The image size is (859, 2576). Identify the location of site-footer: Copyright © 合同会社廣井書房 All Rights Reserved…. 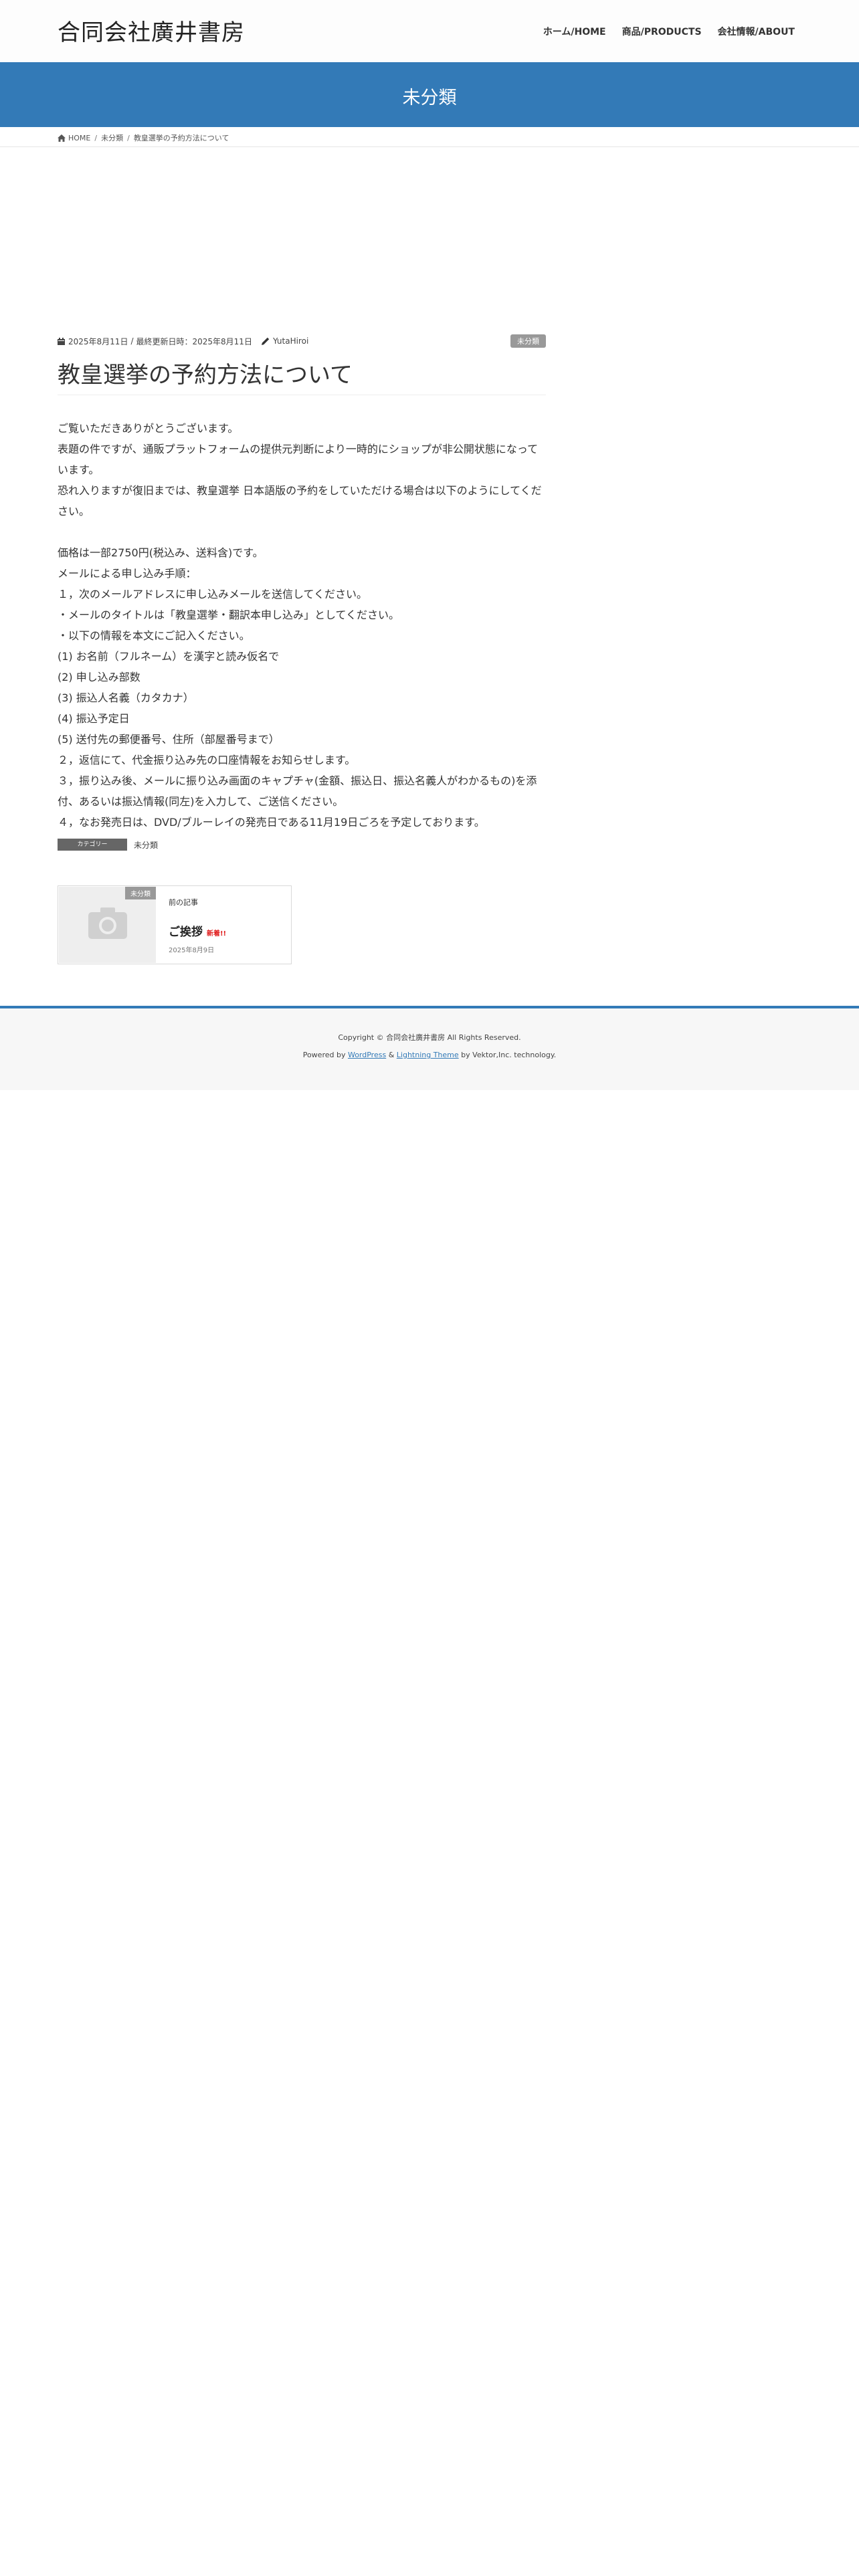
(429, 1048).